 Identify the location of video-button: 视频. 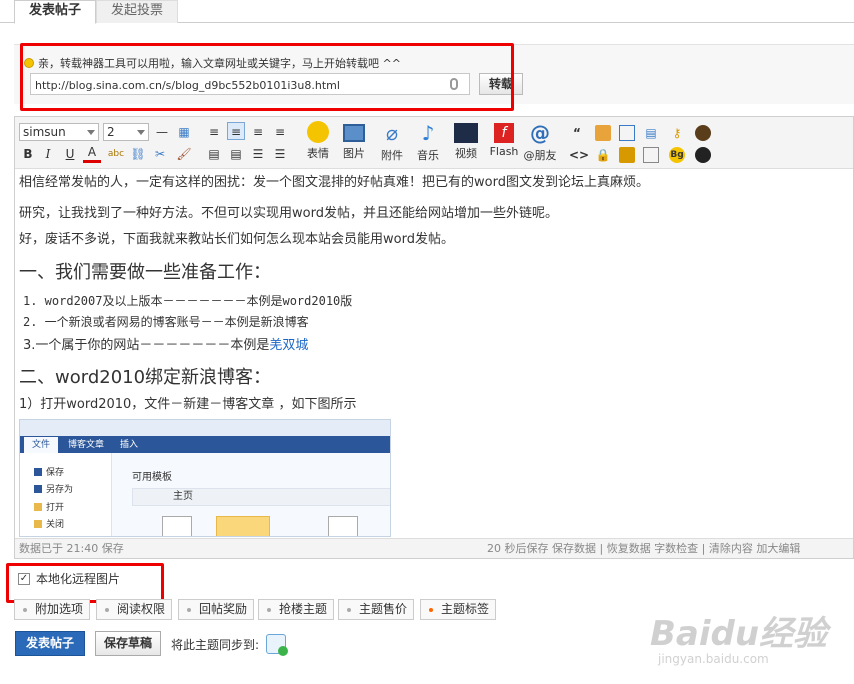
(466, 141).